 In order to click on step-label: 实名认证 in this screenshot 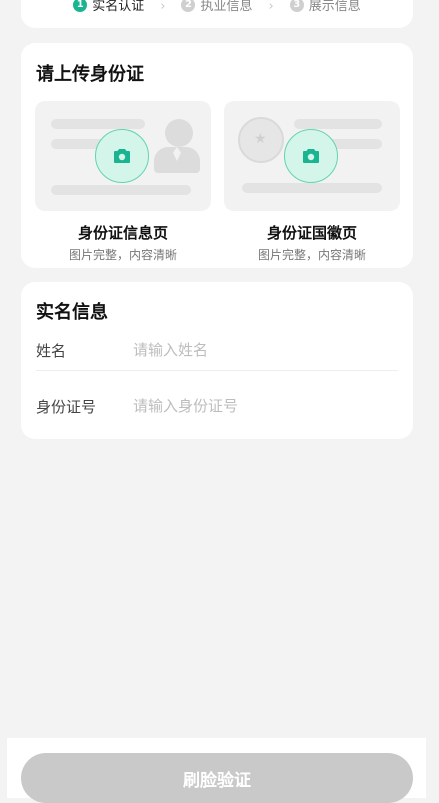, I will do `click(118, 7)`.